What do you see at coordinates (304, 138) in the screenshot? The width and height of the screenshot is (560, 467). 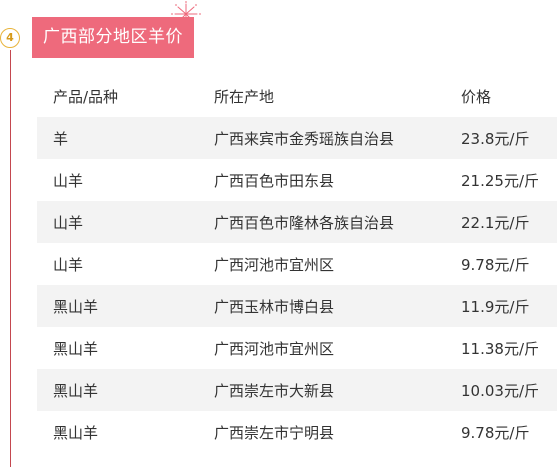 I see `cell-origin: 广西来宾市金秀瑶族自治县` at bounding box center [304, 138].